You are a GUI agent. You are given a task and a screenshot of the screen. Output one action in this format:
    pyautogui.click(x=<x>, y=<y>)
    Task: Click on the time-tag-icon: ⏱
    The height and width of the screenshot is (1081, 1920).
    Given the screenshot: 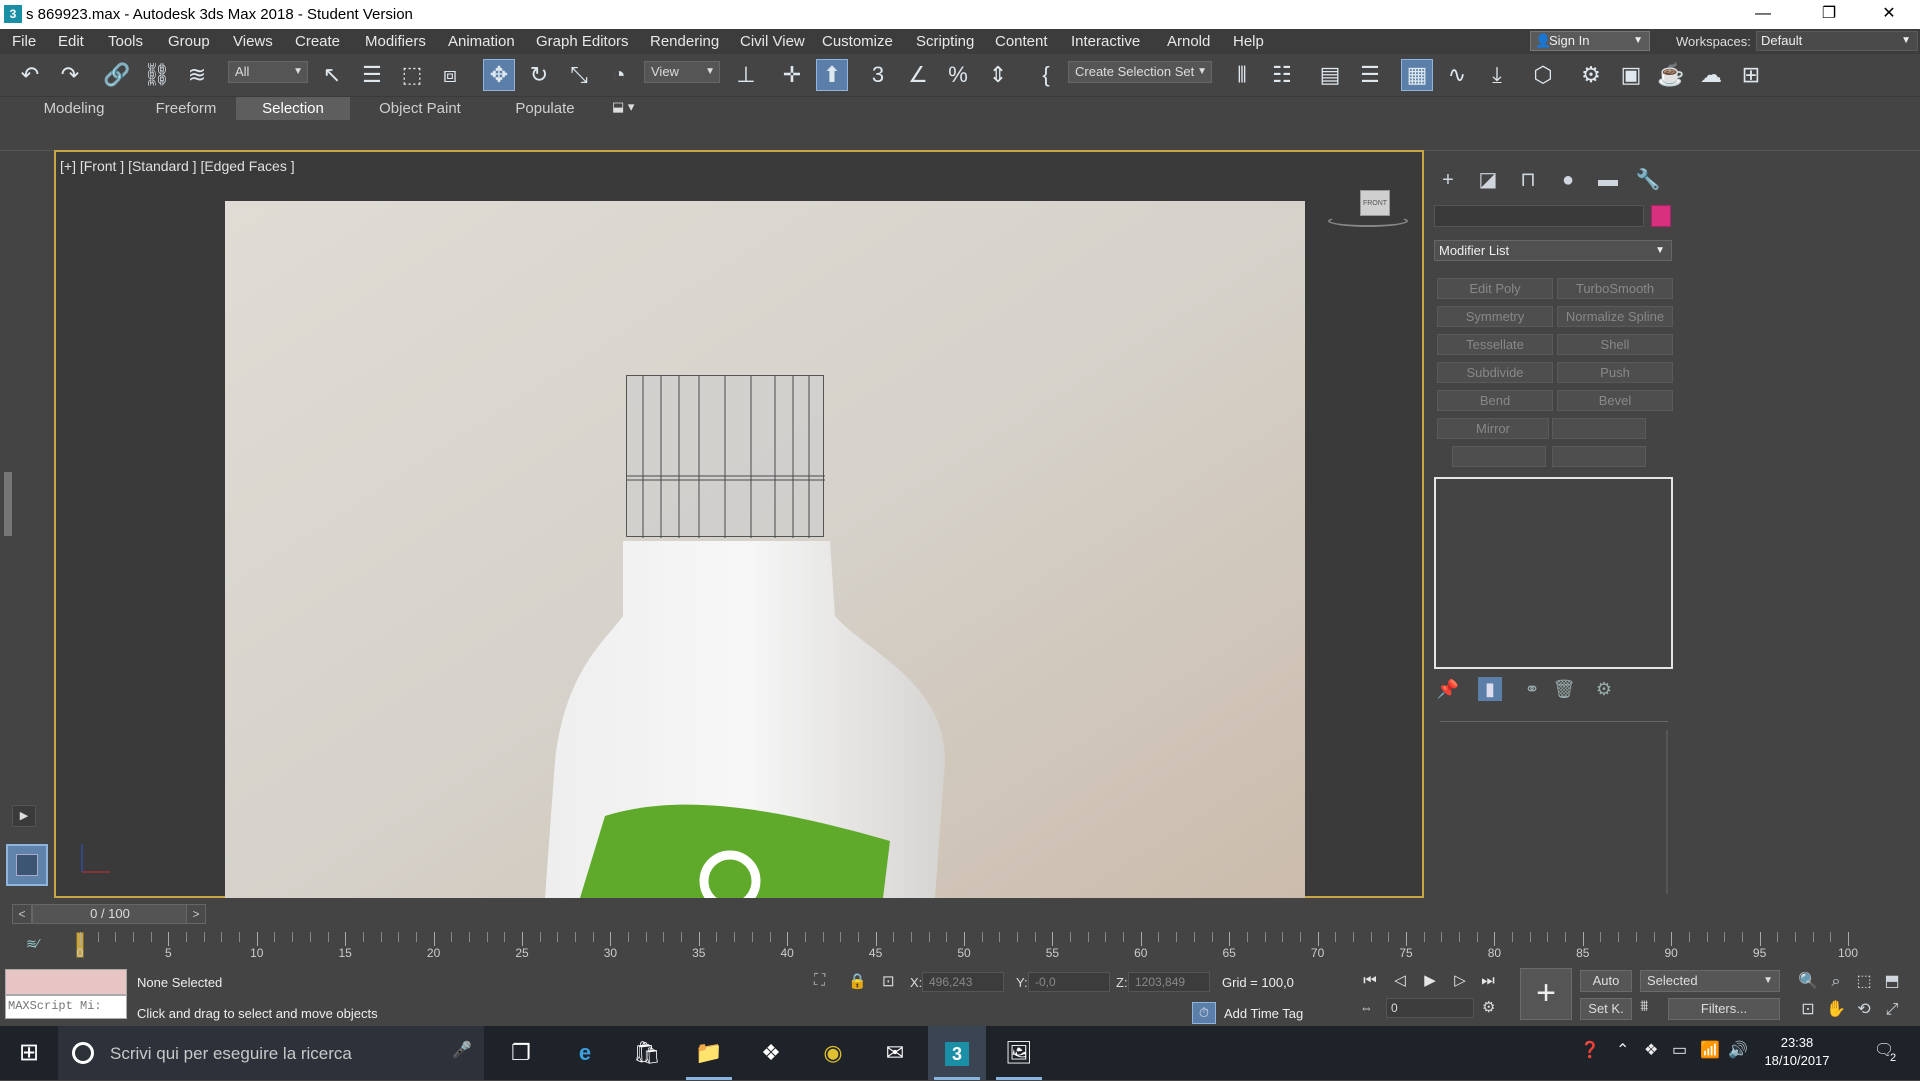 What is the action you would take?
    pyautogui.click(x=1204, y=1013)
    